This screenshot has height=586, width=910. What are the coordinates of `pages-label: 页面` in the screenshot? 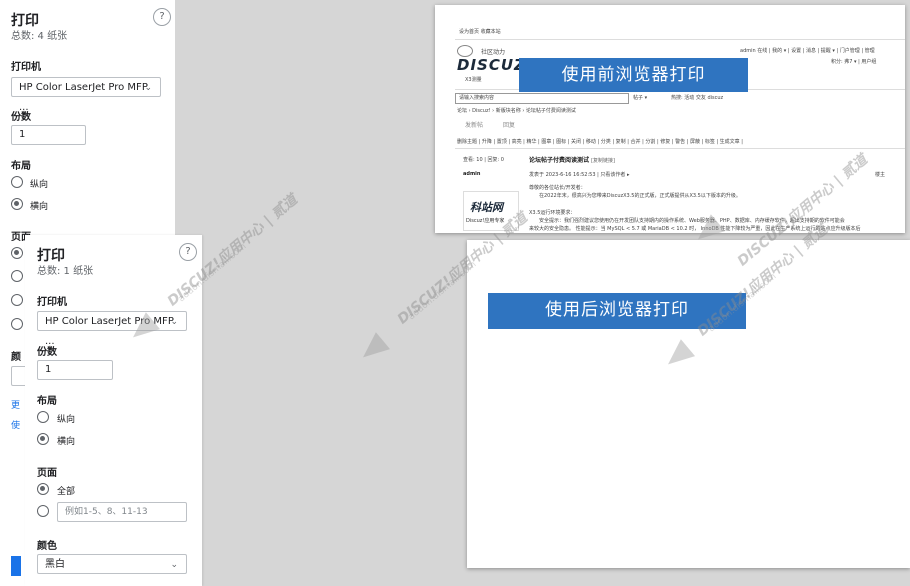 It's located at (47, 473).